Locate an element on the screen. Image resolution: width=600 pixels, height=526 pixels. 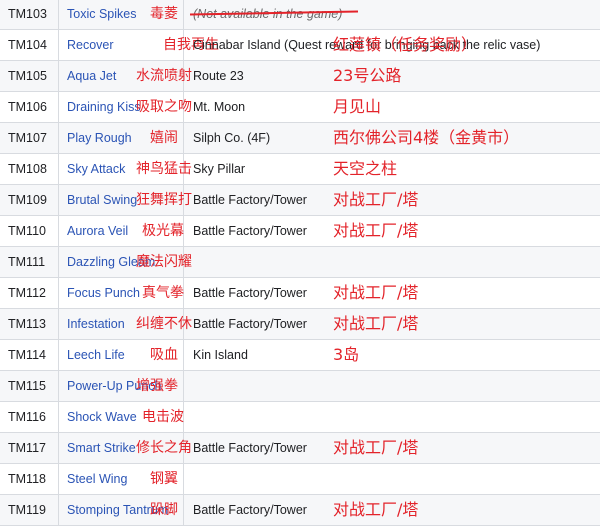
tm-number: TM114 is located at coordinates (27, 355).